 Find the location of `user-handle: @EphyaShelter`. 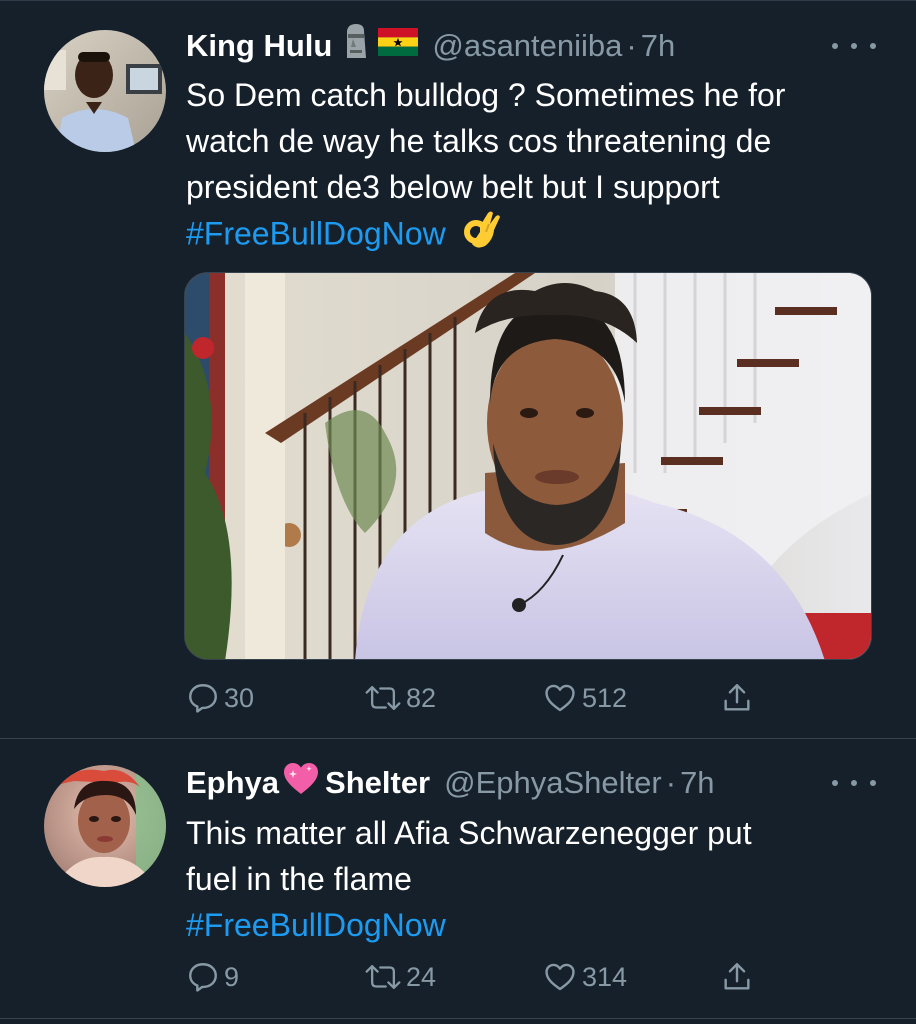

user-handle: @EphyaShelter is located at coordinates (553, 783).